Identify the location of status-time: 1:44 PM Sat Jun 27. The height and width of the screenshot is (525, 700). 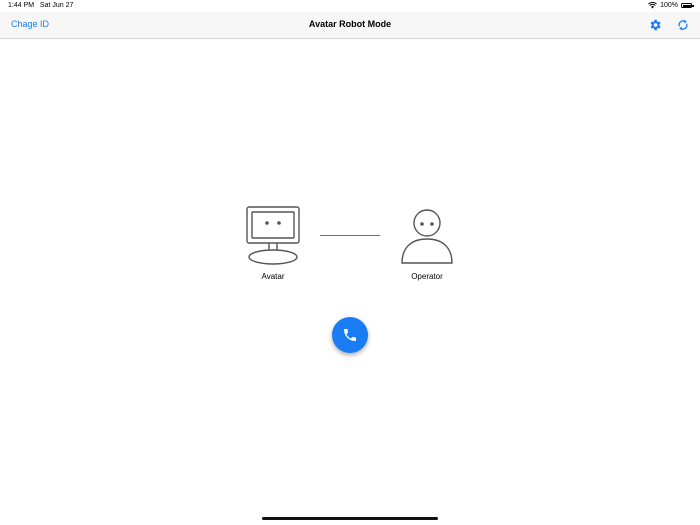
(40, 5).